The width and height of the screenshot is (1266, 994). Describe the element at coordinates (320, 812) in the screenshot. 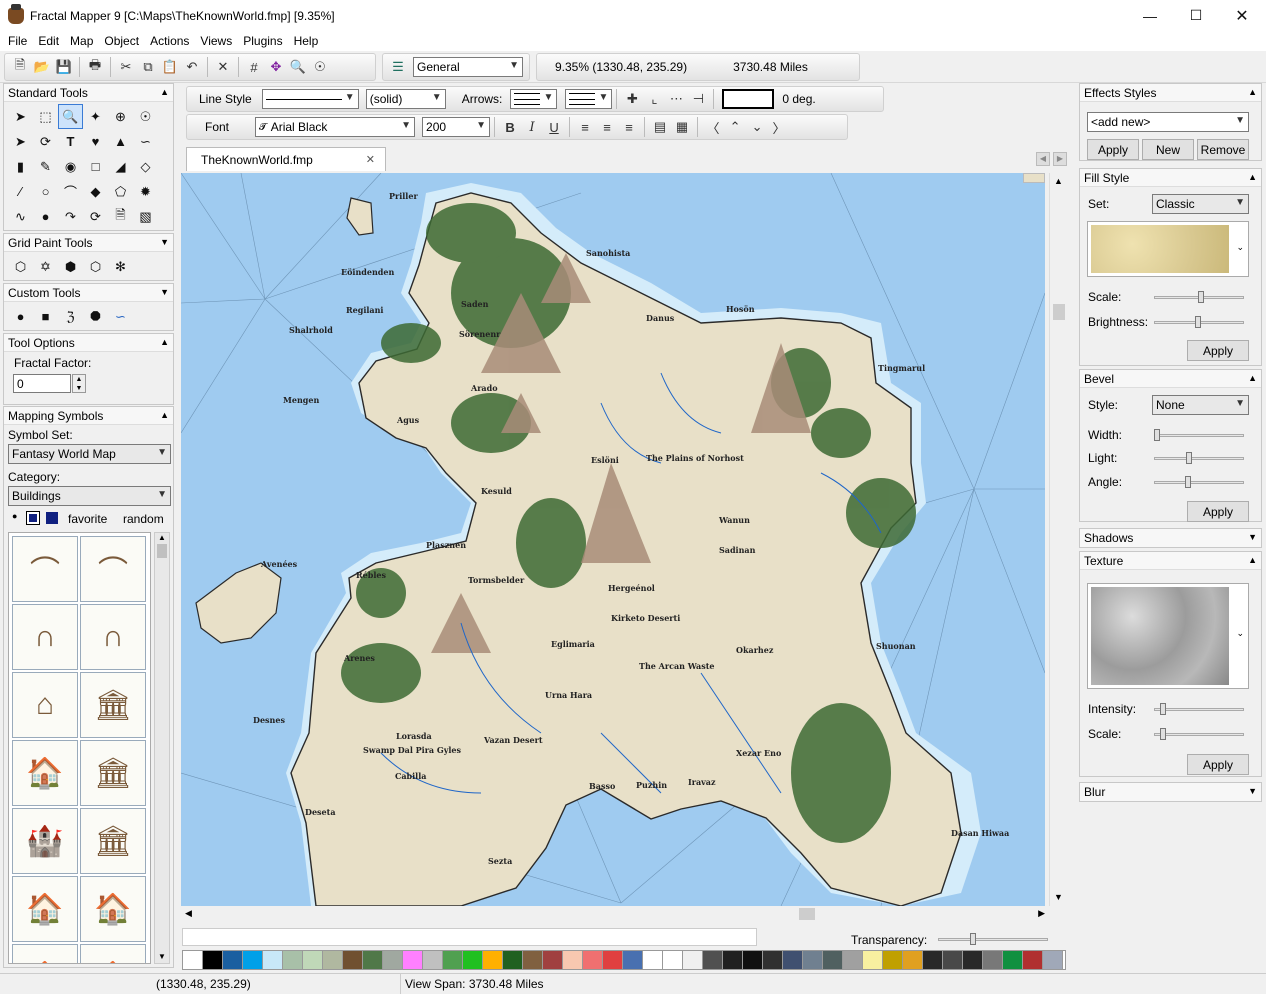

I see `map-label: Deseta` at that location.